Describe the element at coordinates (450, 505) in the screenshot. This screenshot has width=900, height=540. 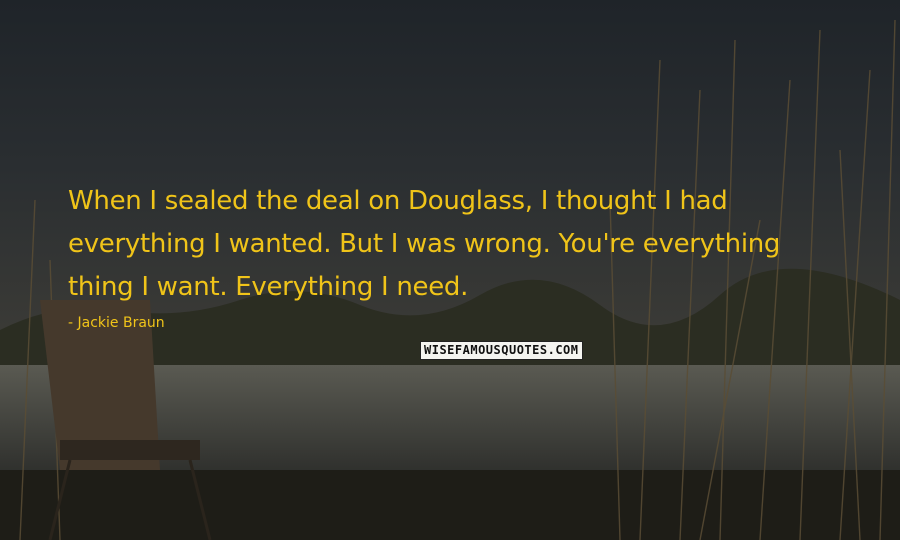
I see `shore` at that location.